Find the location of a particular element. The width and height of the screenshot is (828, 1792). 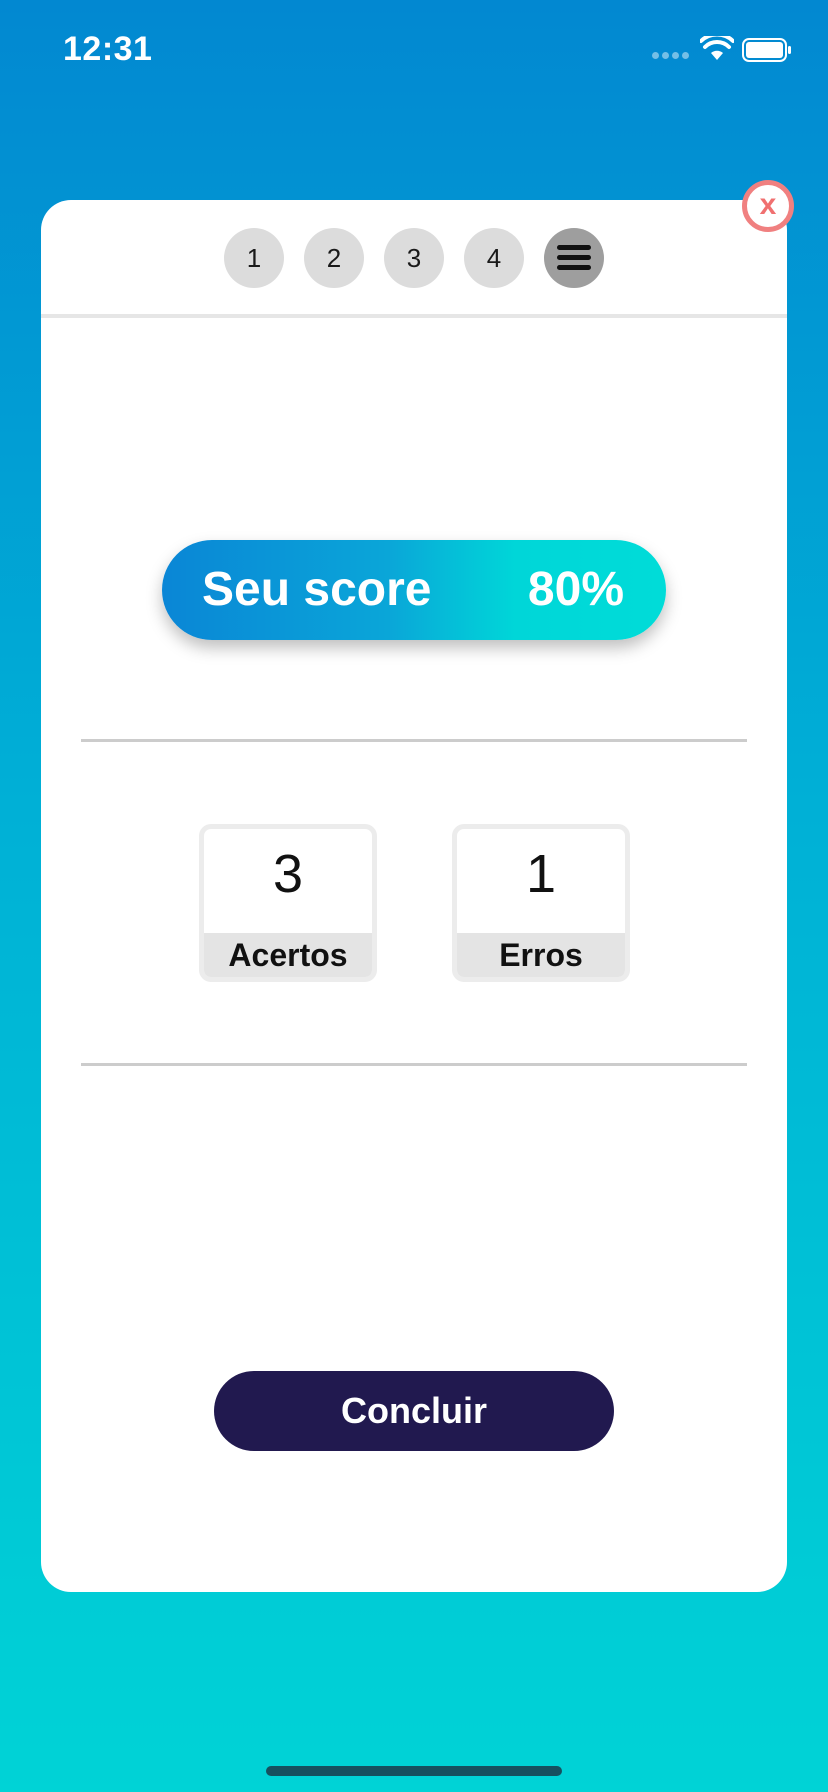

wifi-icon is located at coordinates (717, 48).